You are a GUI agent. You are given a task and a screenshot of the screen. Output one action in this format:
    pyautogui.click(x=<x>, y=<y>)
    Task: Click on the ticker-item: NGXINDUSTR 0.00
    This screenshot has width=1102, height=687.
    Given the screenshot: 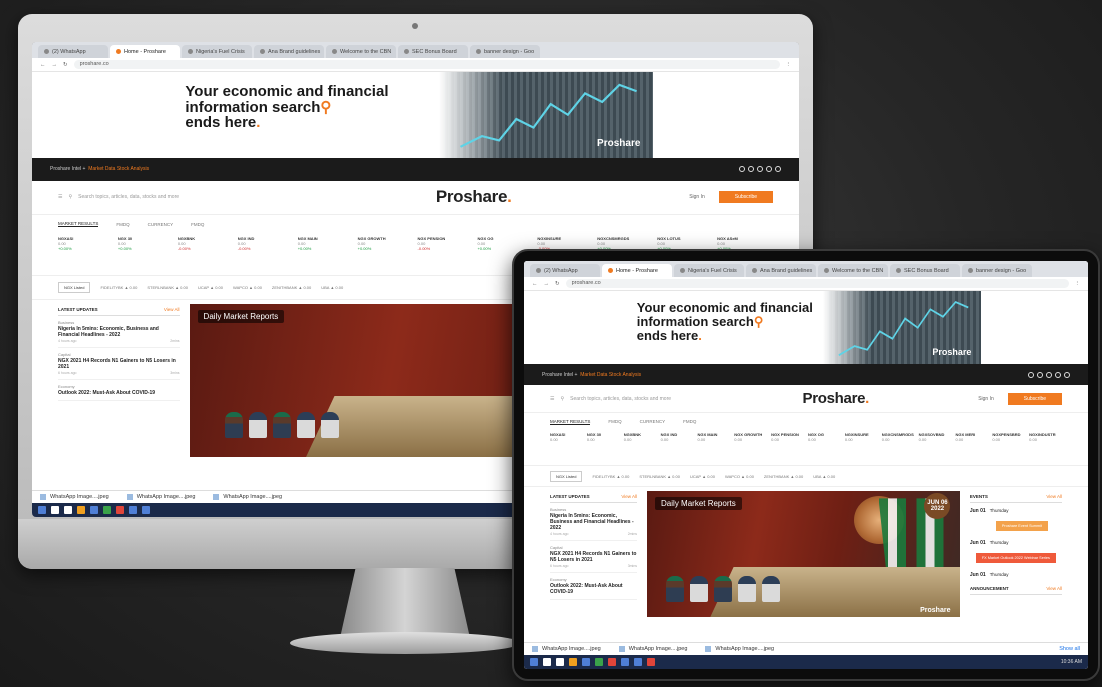 What is the action you would take?
    pyautogui.click(x=1045, y=448)
    